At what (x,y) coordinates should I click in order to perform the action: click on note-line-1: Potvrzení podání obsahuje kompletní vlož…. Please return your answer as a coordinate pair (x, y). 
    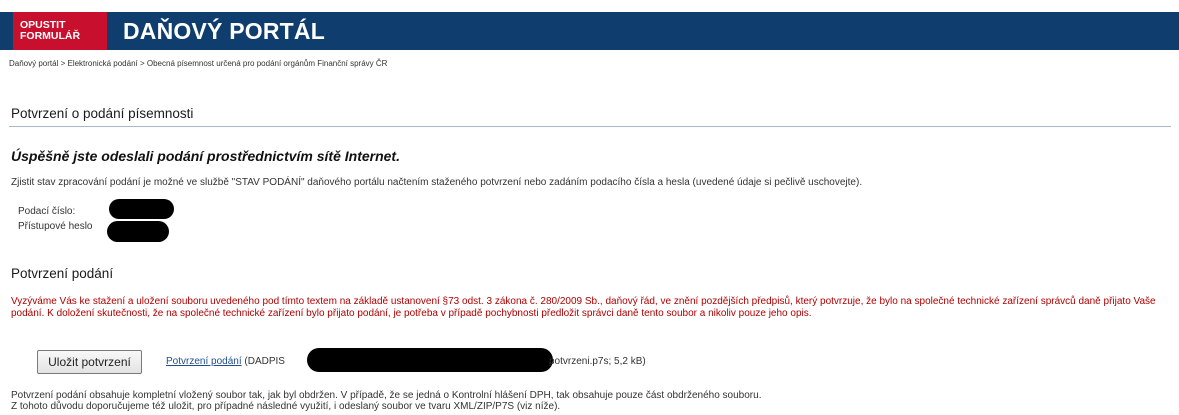
    Looking at the image, I should click on (386, 395).